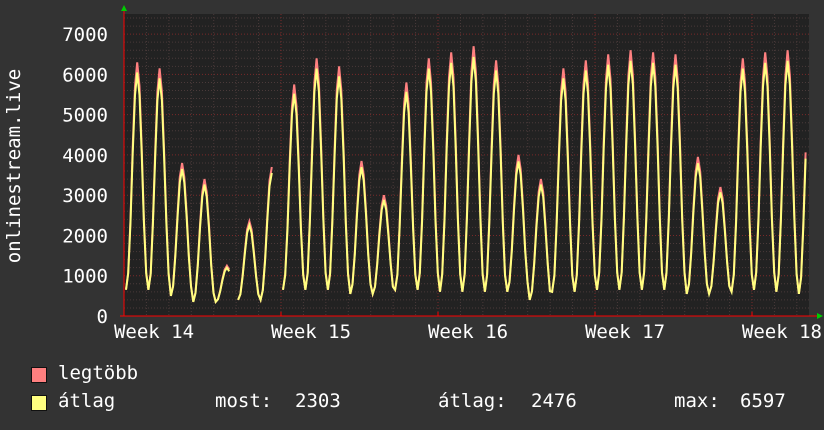  What do you see at coordinates (85, 236) in the screenshot?
I see `y-tick-label: 2000` at bounding box center [85, 236].